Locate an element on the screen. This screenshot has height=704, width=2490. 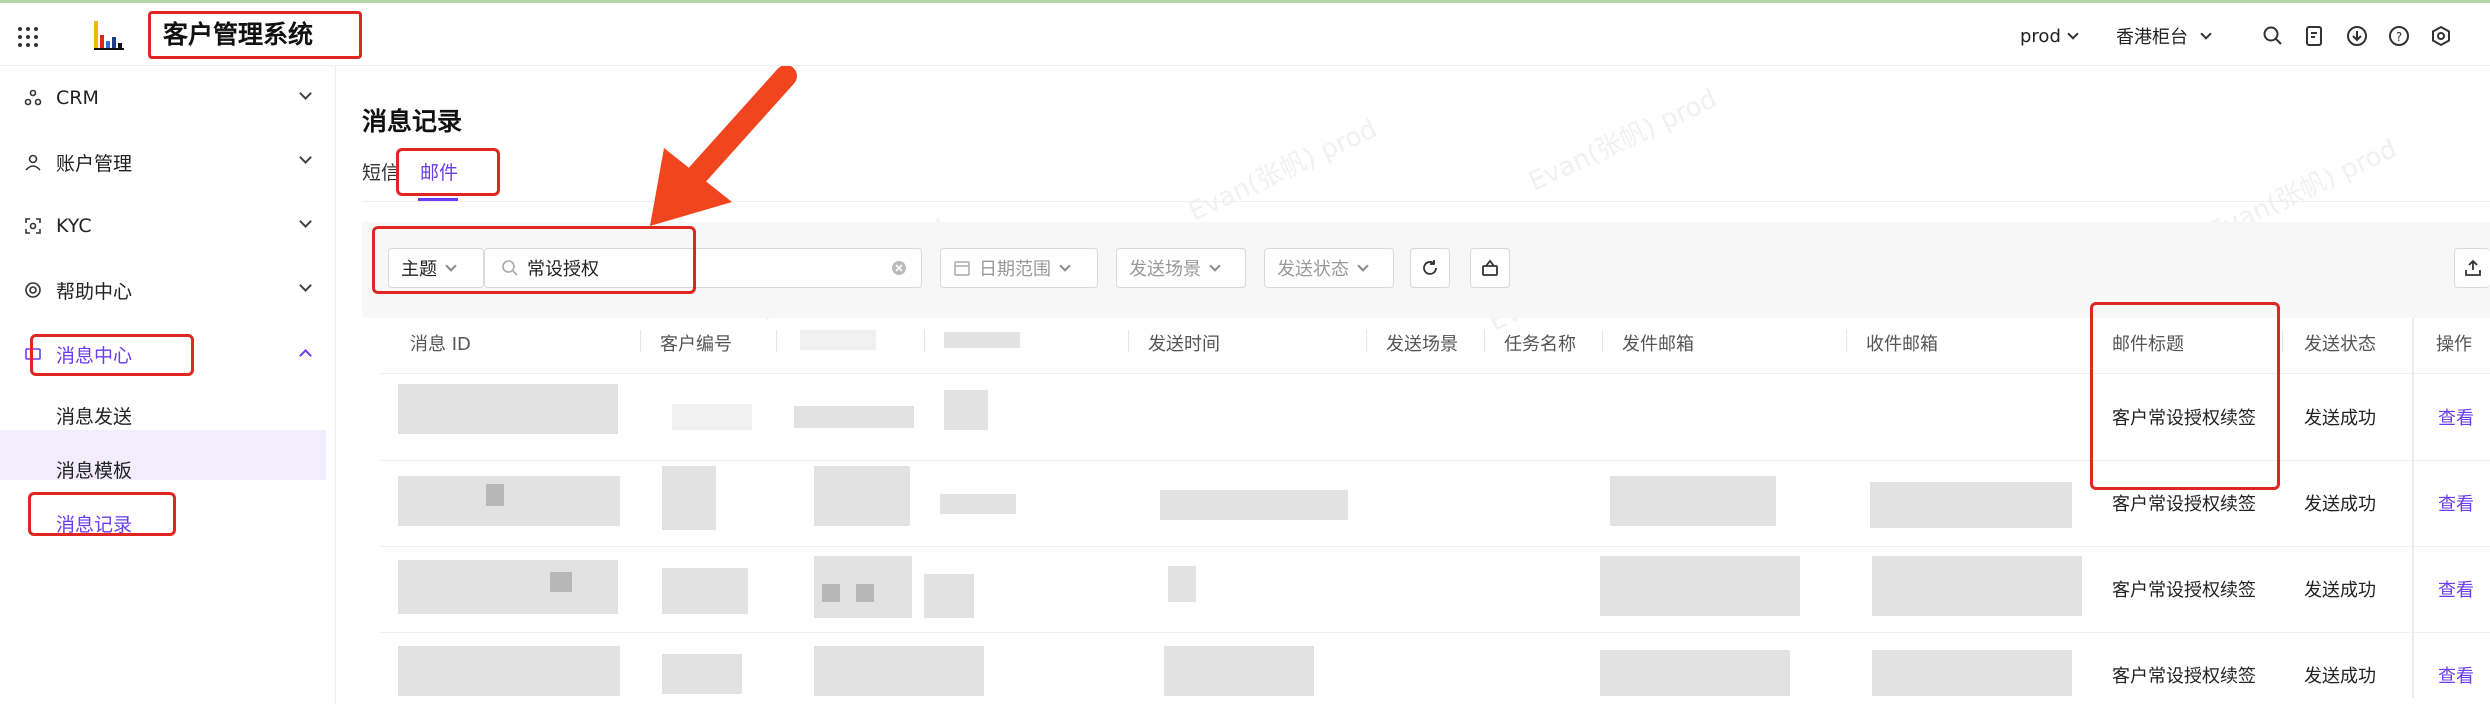
date-range-picker: 日期范围 is located at coordinates (1019, 268).